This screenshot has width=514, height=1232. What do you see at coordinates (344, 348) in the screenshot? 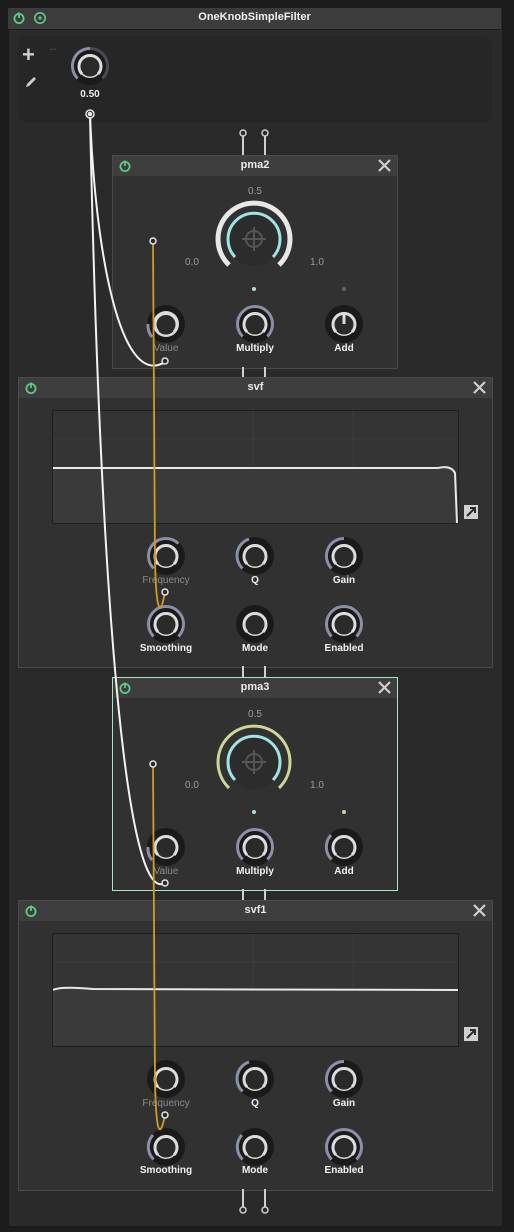
I see `pma2-add-label: Add` at bounding box center [344, 348].